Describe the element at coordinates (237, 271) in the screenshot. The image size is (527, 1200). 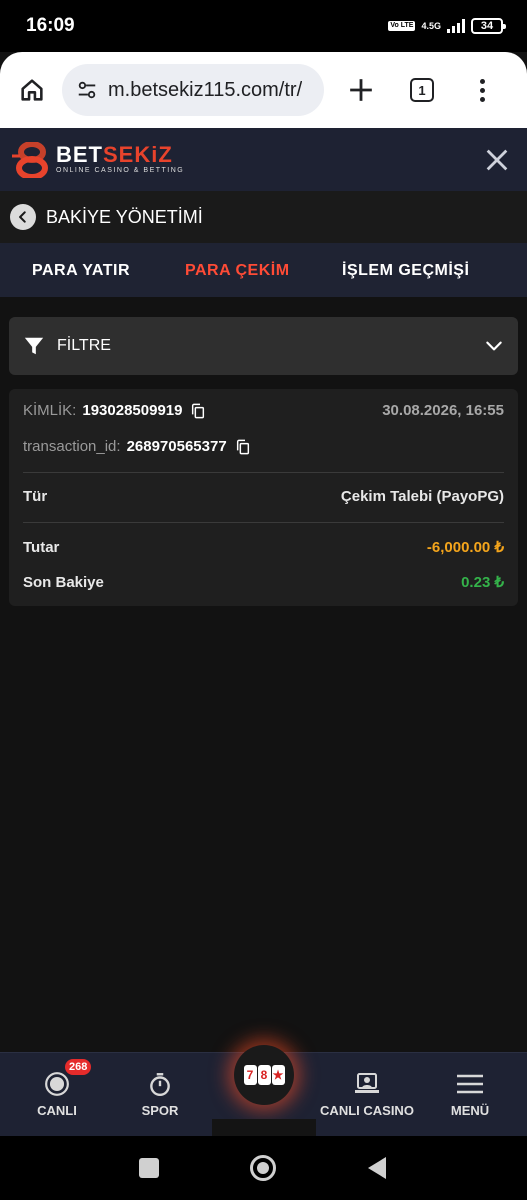
I see `tab-para-cekim: PARA ÇEKİM` at that location.